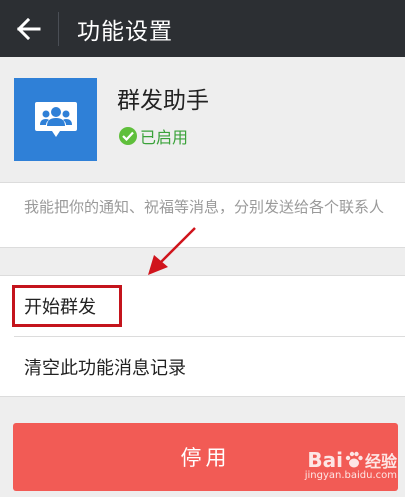 This screenshot has width=405, height=497. Describe the element at coordinates (202, 367) in the screenshot. I see `clear-history-item: 清空此功能消息记录` at that location.